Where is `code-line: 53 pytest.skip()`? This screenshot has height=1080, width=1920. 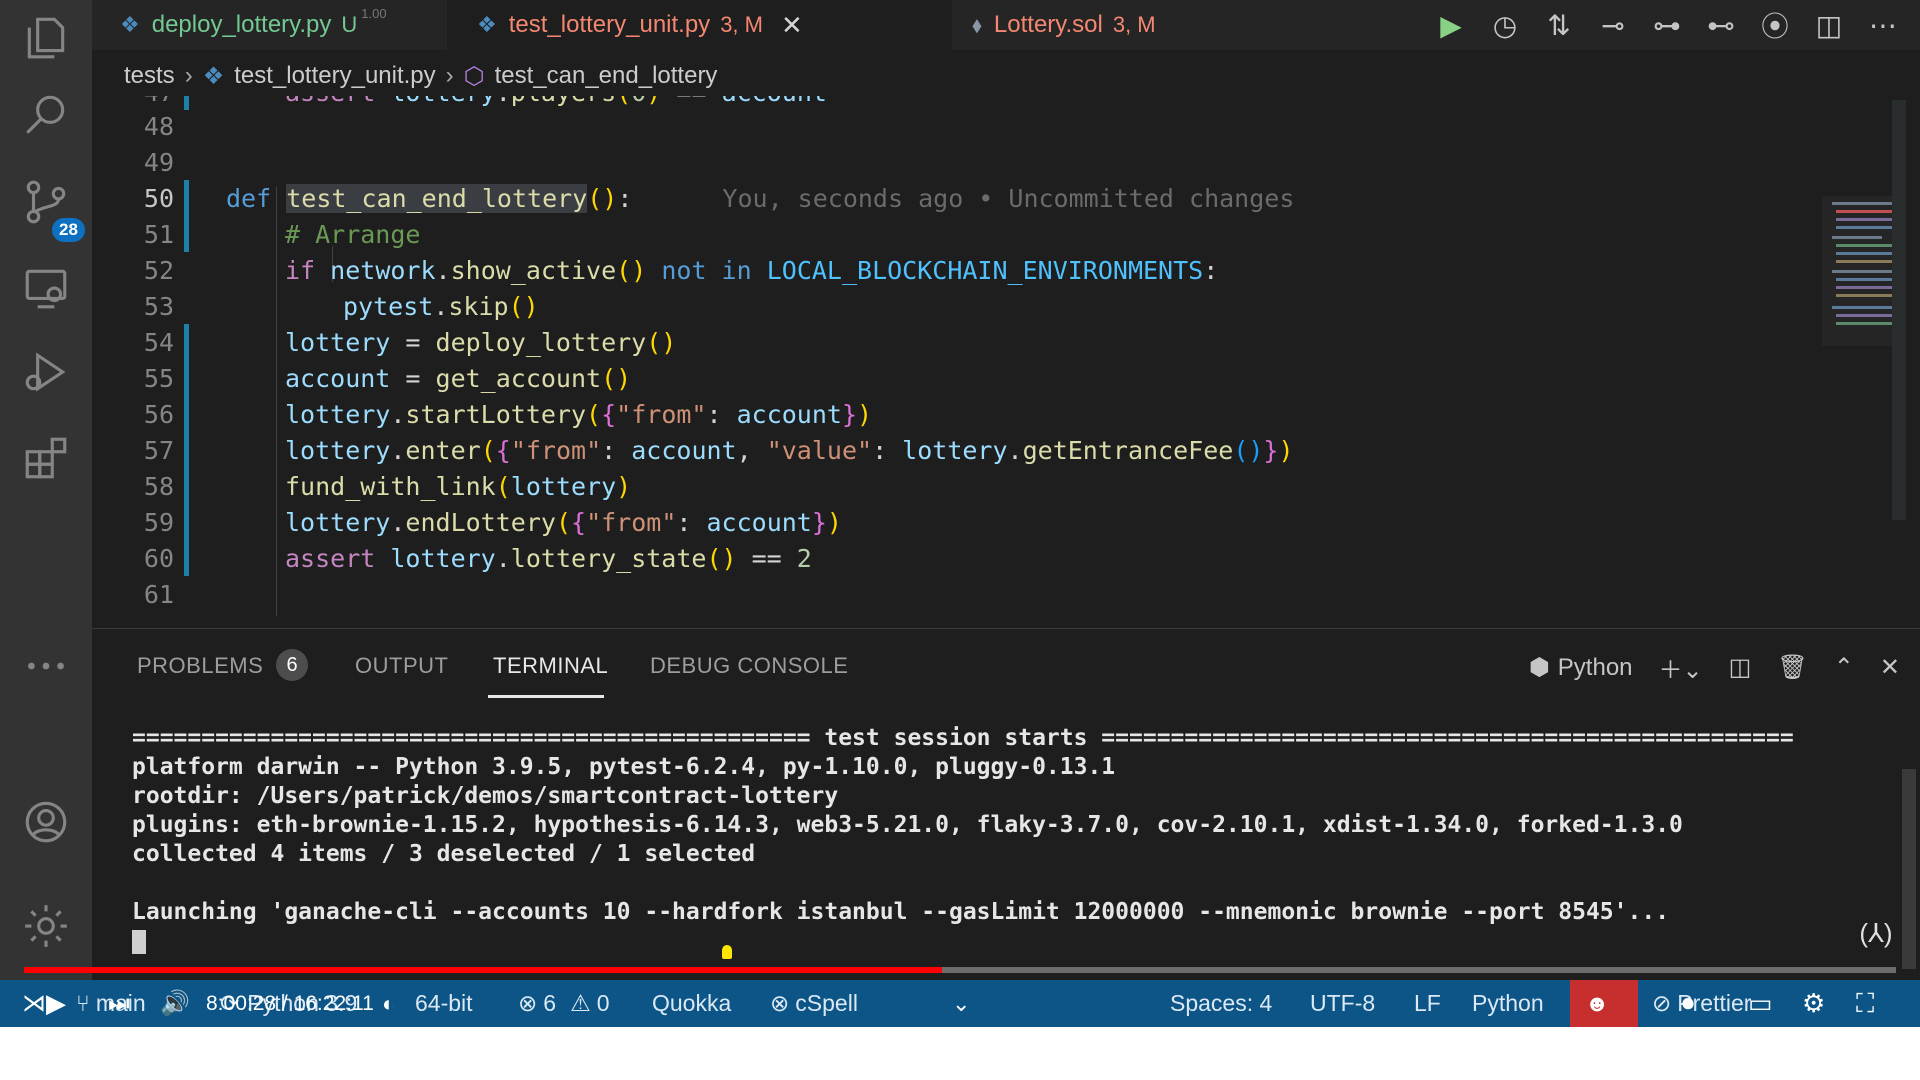 code-line: 53 pytest.skip() is located at coordinates (942, 306).